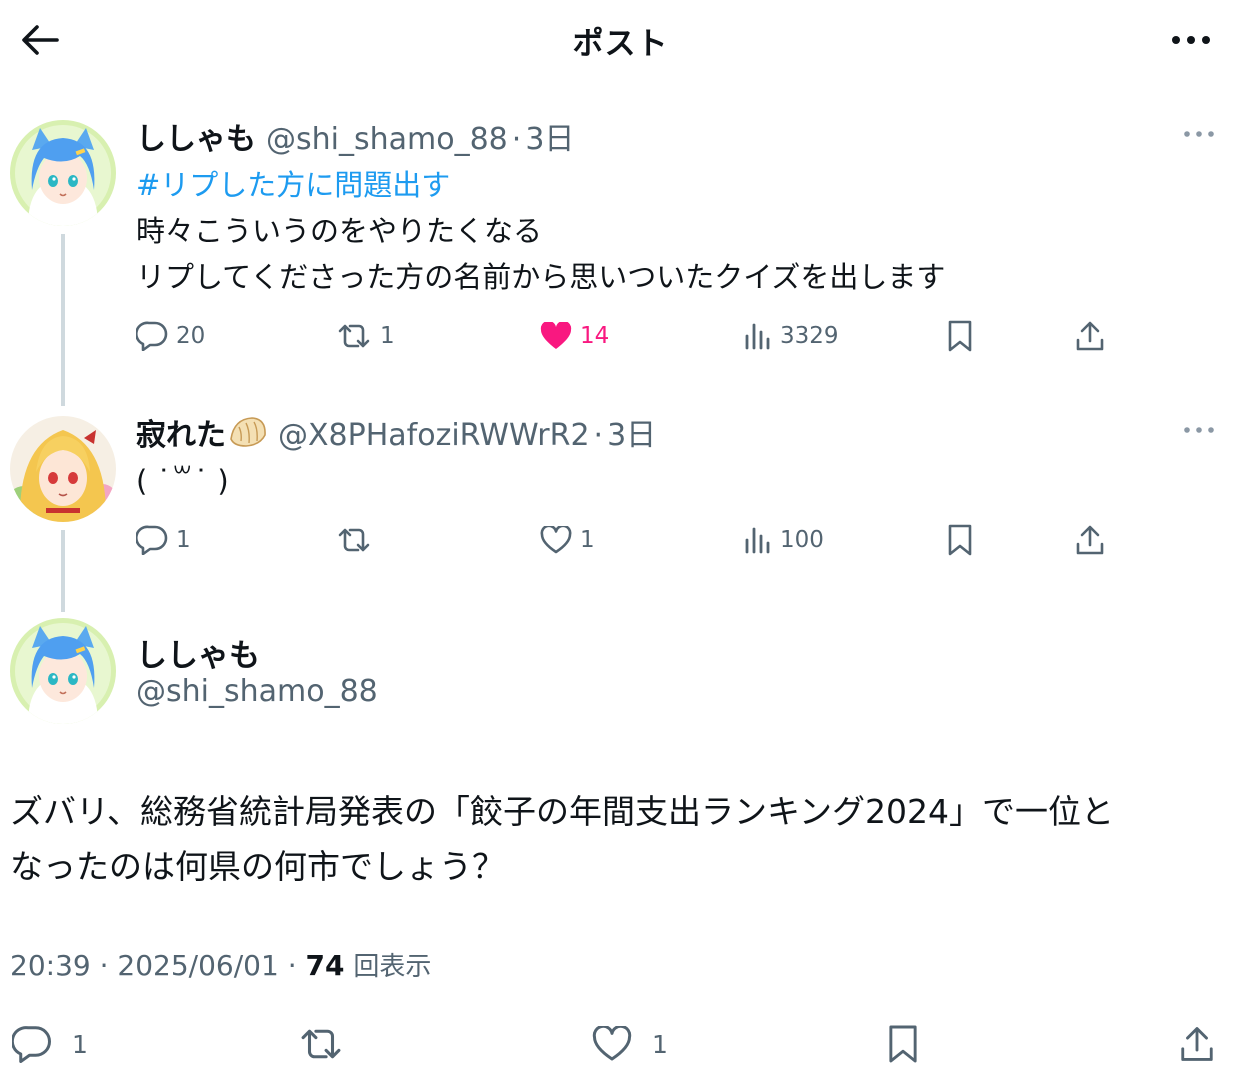  I want to click on post-text-line: ズバリ、総務省統計局発表の「餃子の年間支出ランキング2024」で一位と, so click(562, 811).